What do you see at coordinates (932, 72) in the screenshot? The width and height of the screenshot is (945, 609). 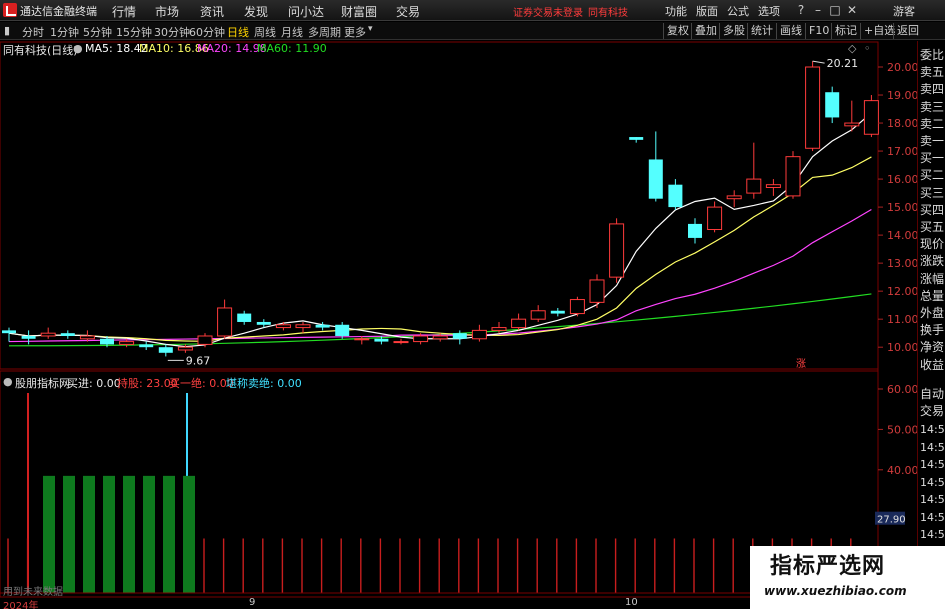 I see `side-item: 卖五` at bounding box center [932, 72].